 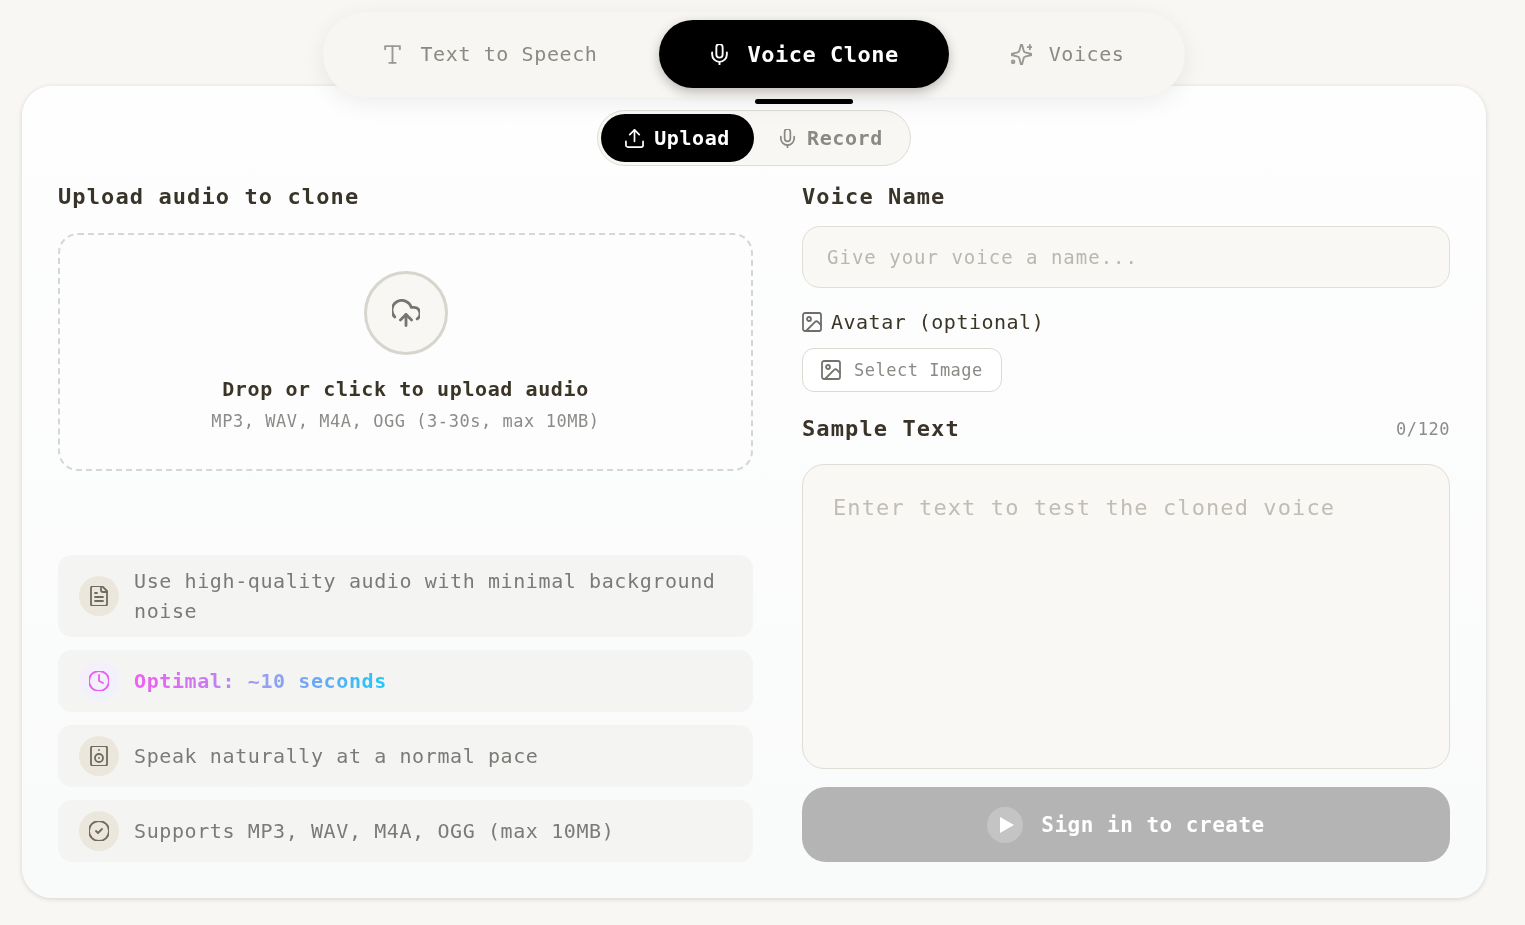 What do you see at coordinates (99, 756) in the screenshot?
I see `speaker-icon` at bounding box center [99, 756].